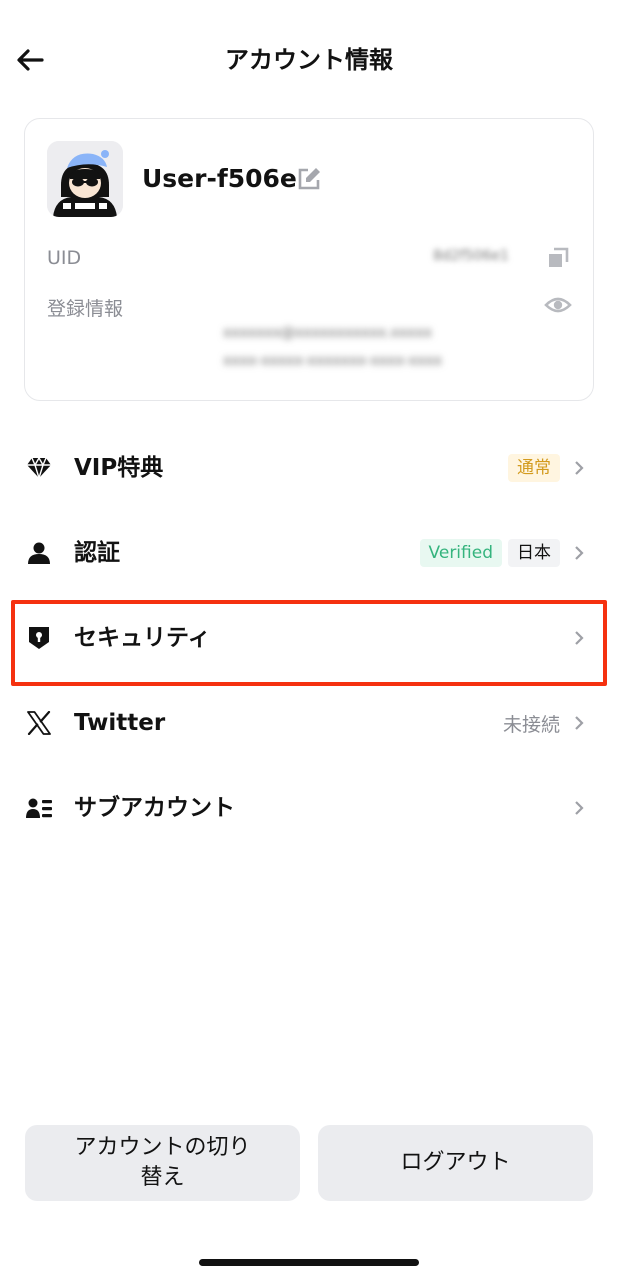 The width and height of the screenshot is (618, 1280). I want to click on menu-label-sub-account: サブアカウント, so click(154, 808).